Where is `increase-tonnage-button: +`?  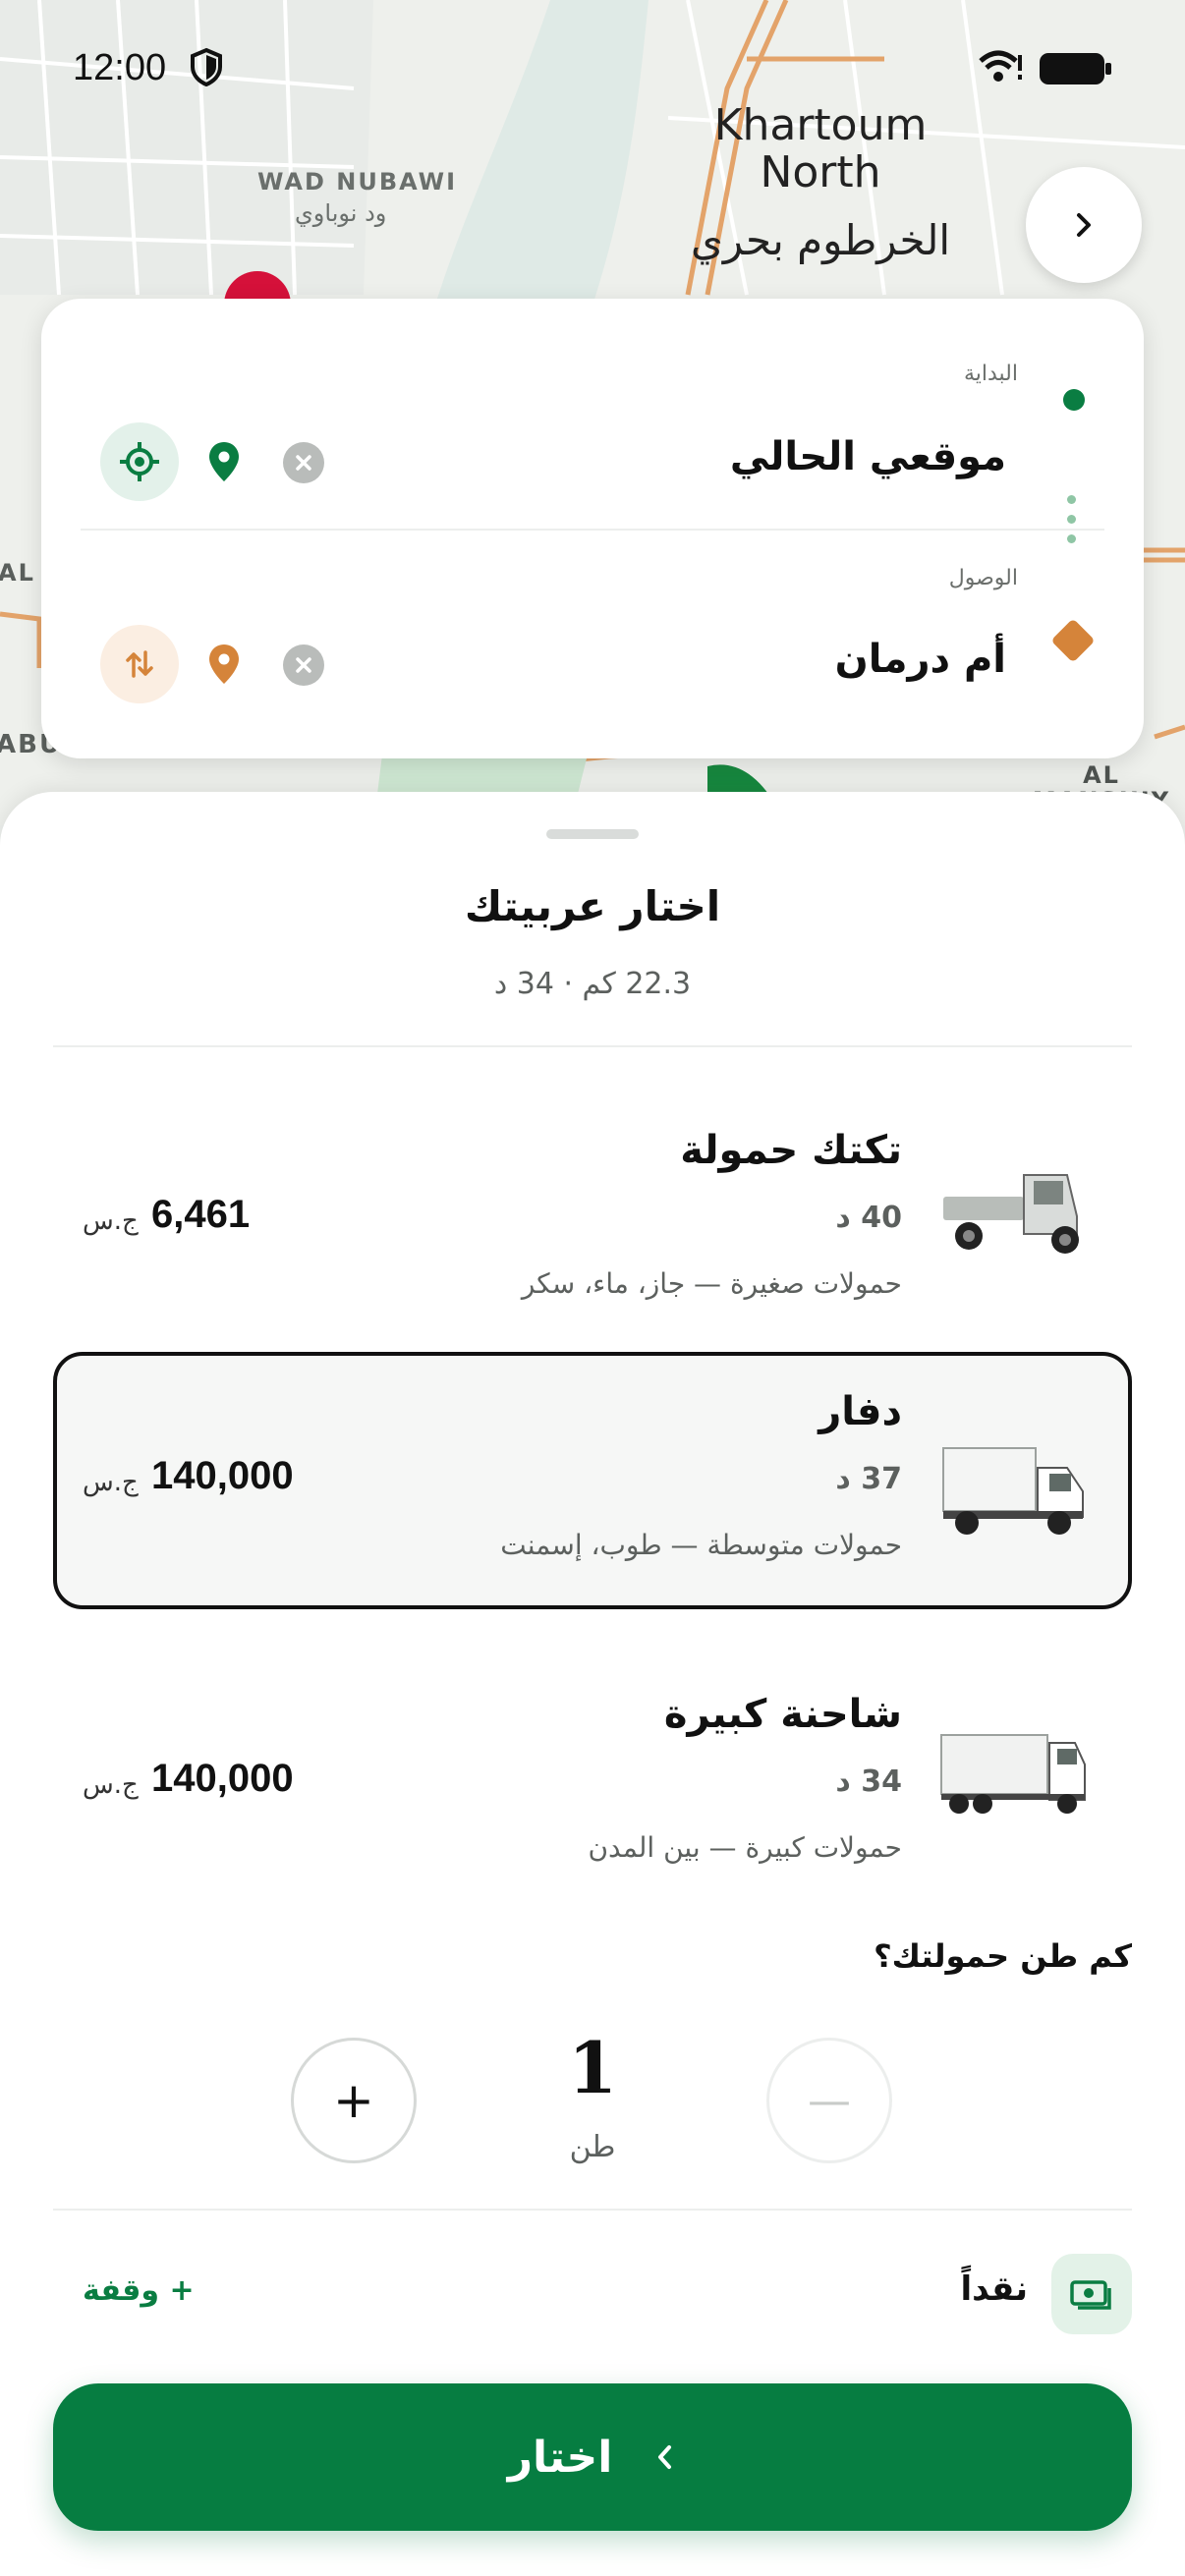
increase-tonnage-button: + is located at coordinates (354, 2100).